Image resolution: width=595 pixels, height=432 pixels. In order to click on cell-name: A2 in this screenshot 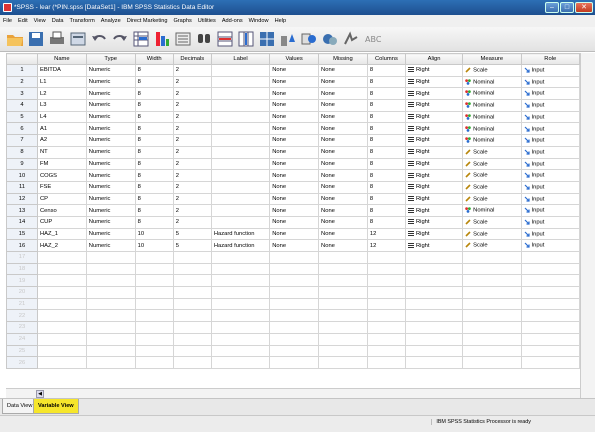, I will do `click(61, 140)`.